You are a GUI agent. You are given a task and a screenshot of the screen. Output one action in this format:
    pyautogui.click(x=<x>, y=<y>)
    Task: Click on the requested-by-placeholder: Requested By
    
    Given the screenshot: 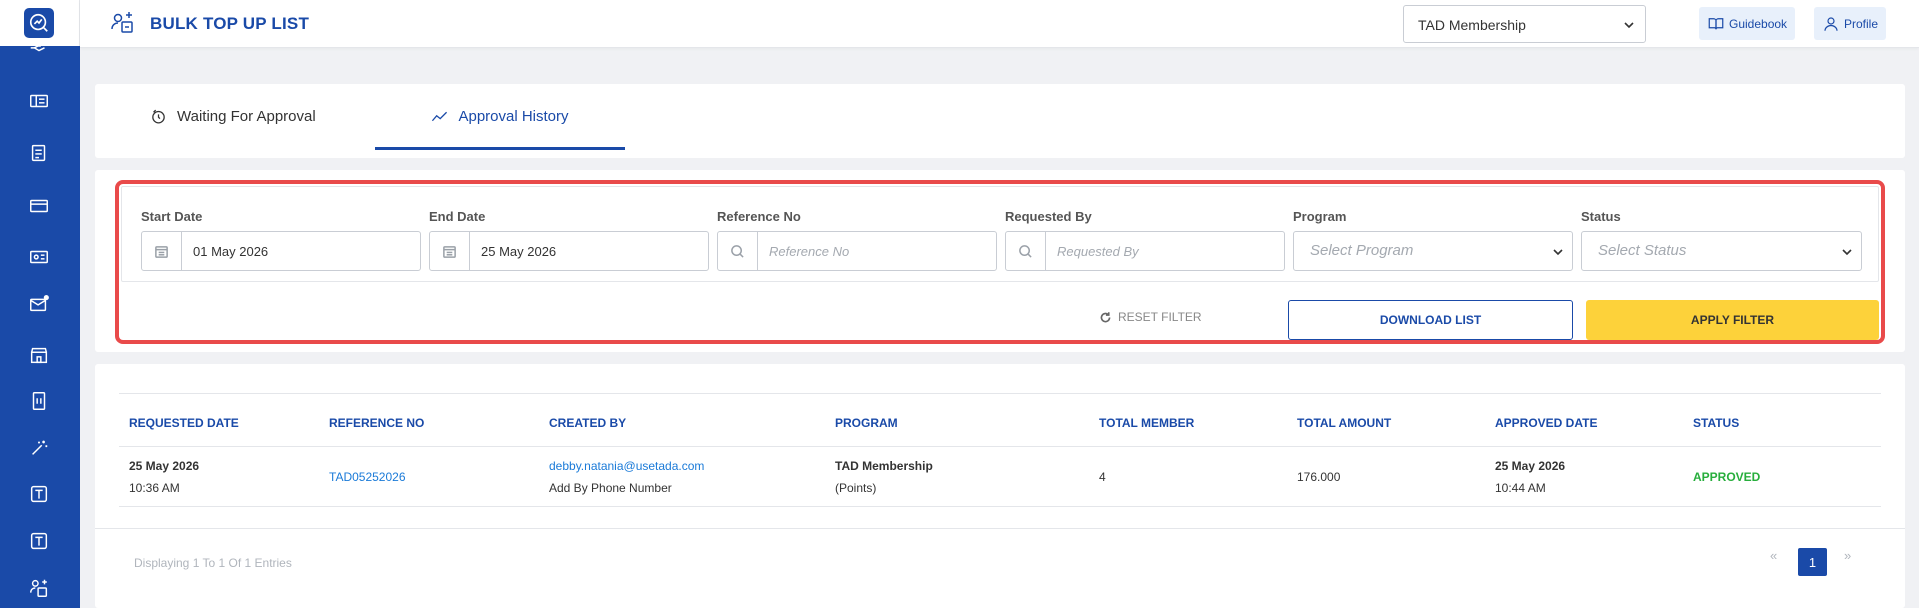 What is the action you would take?
    pyautogui.click(x=1098, y=251)
    